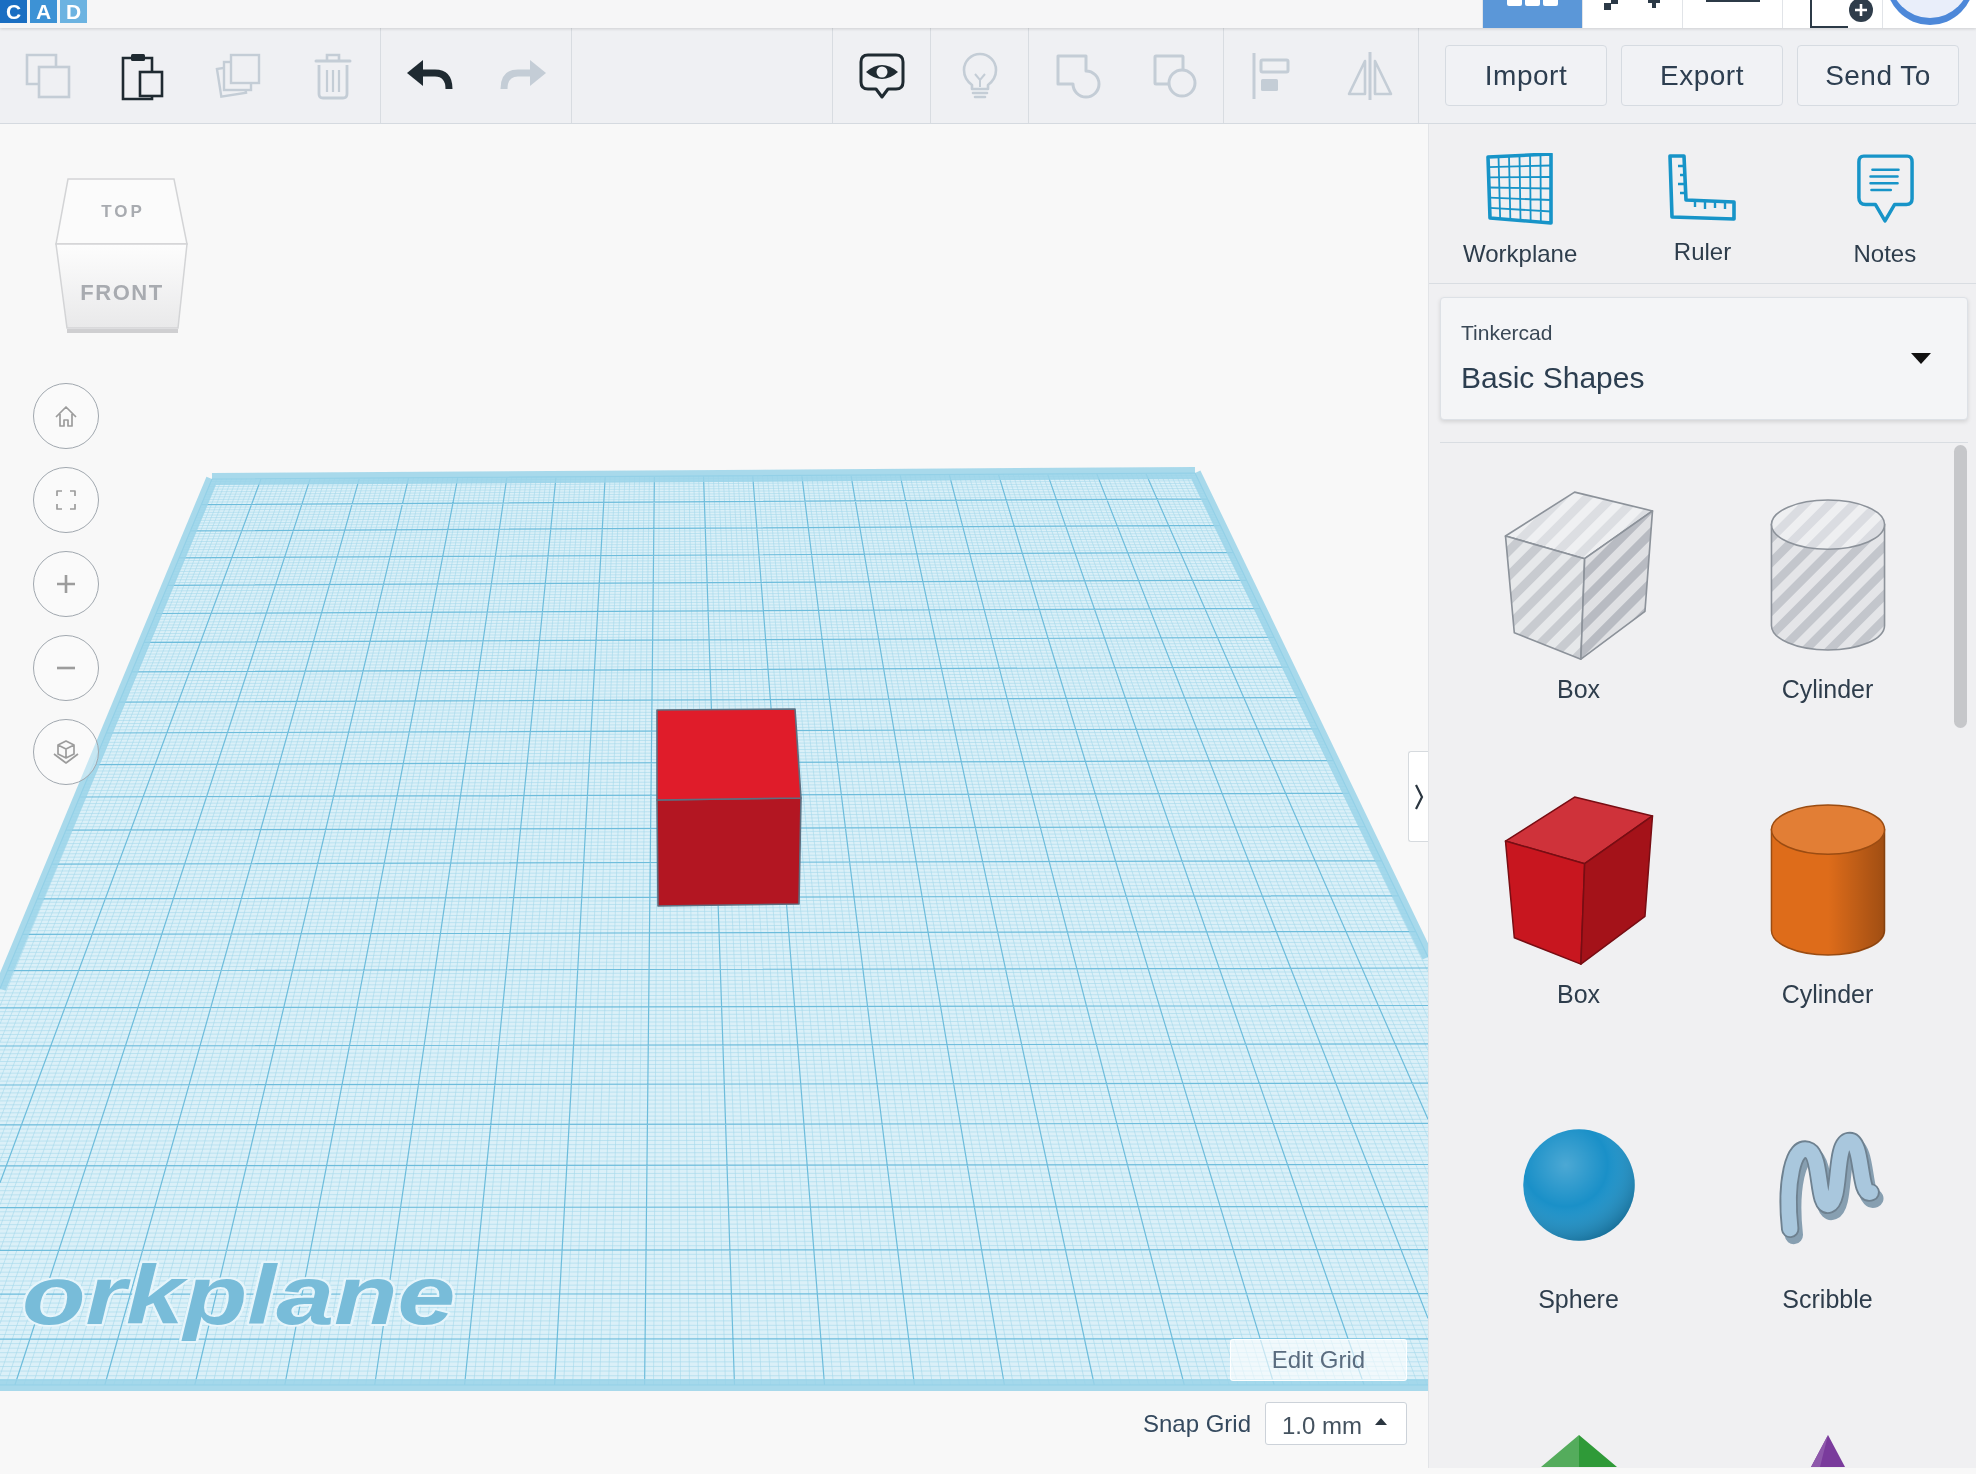  What do you see at coordinates (1827, 1242) in the screenshot?
I see `shape-item: Scribble` at bounding box center [1827, 1242].